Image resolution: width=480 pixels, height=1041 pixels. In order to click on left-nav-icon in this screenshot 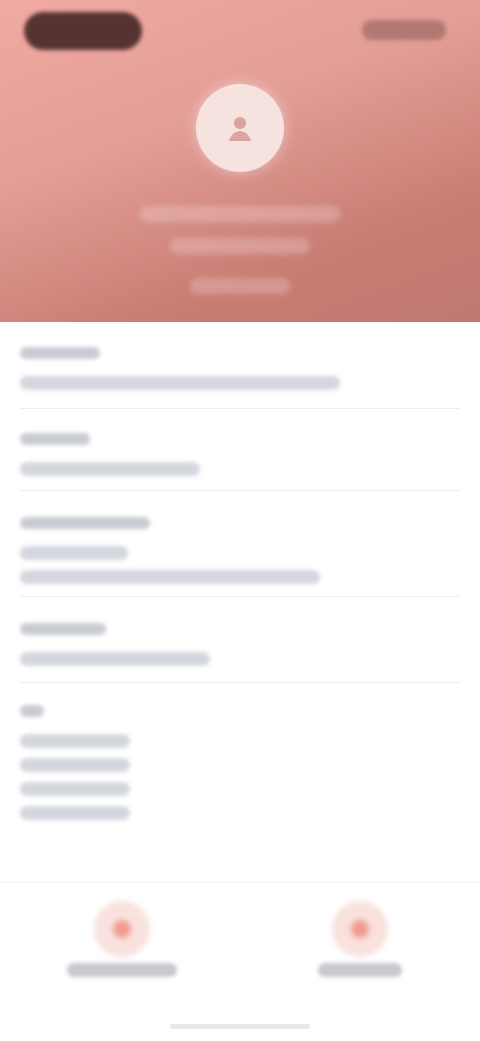, I will do `click(122, 929)`.